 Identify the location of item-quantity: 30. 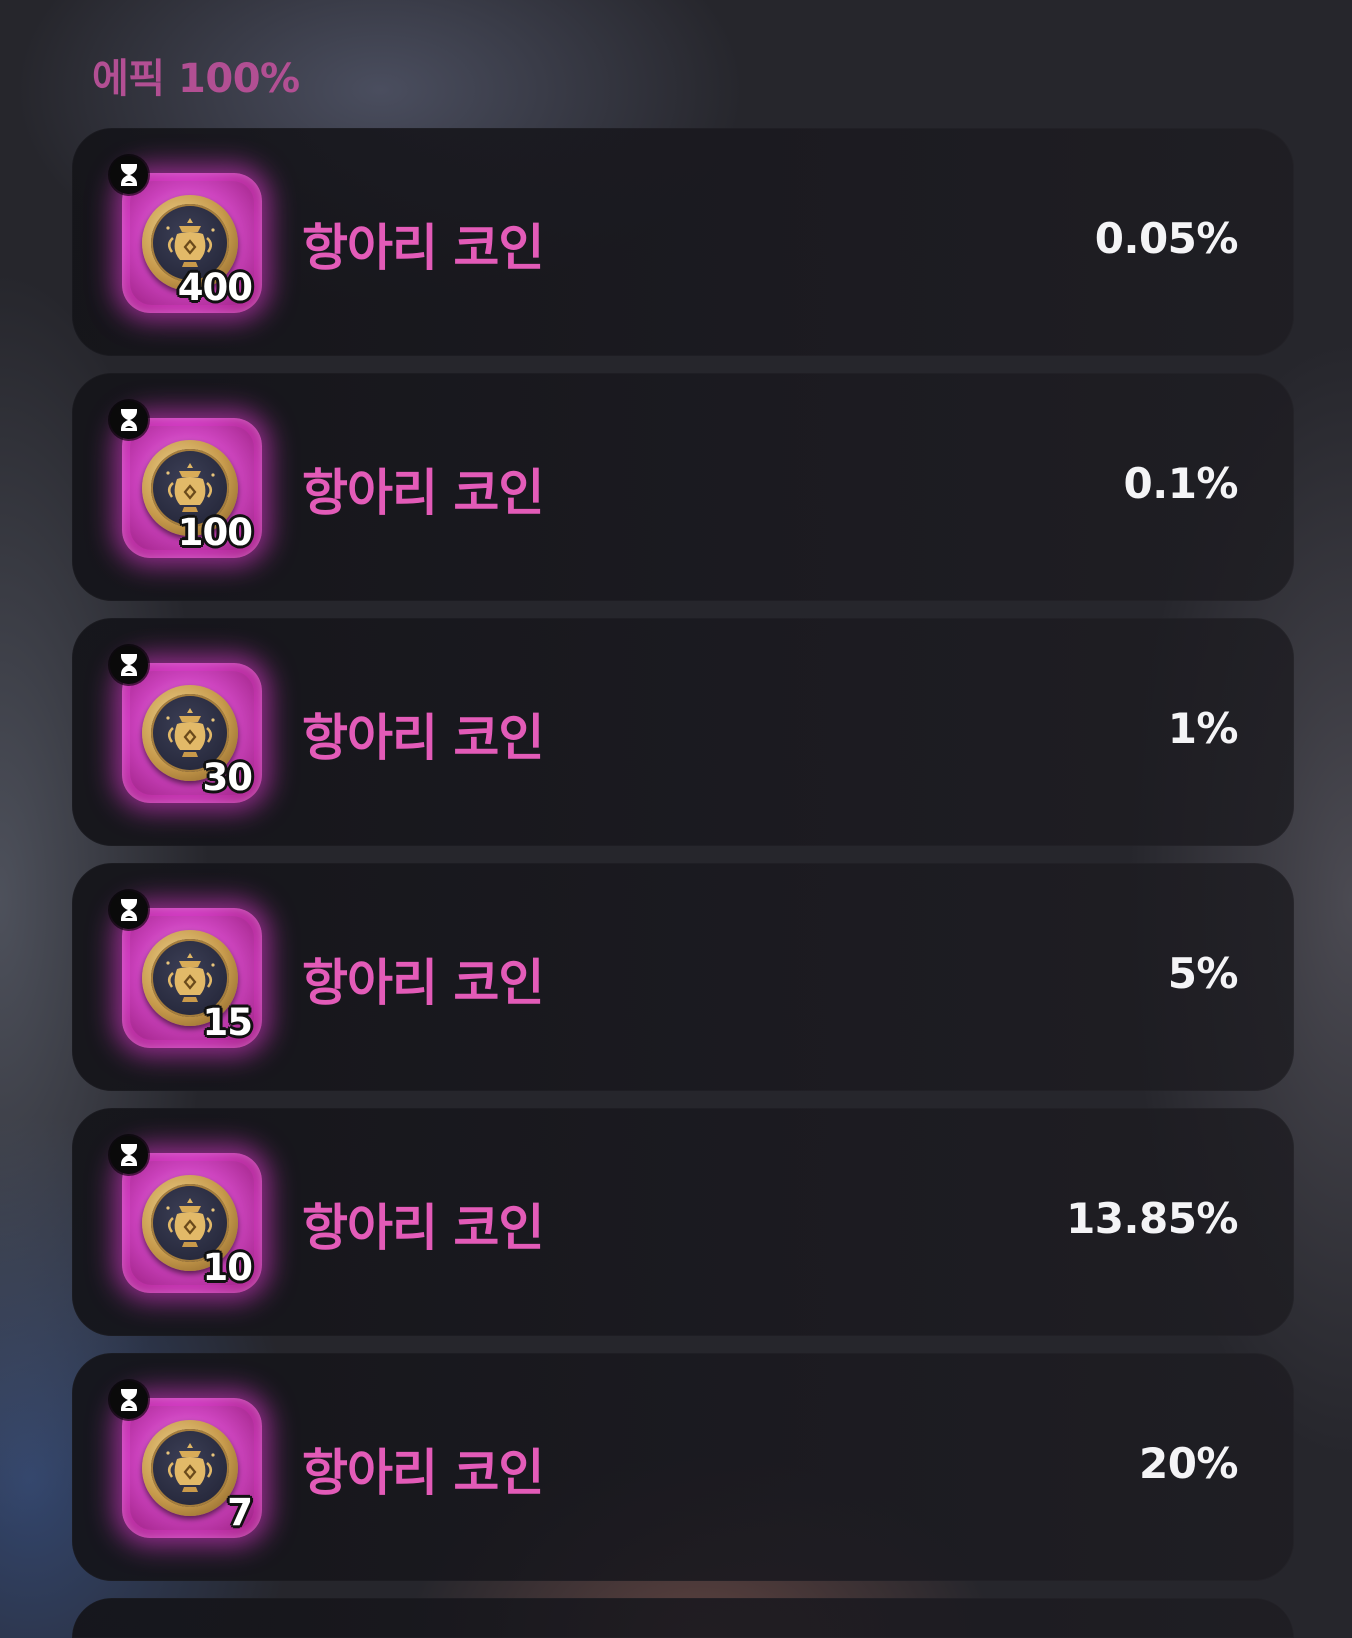
(227, 777).